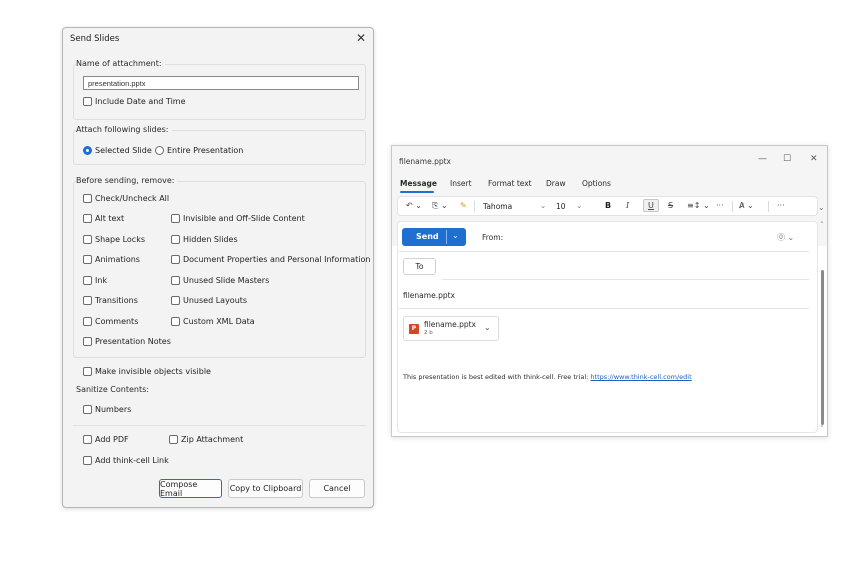 This screenshot has width=858, height=572. Describe the element at coordinates (110, 218) in the screenshot. I see `remove-option-label: Alt text` at that location.